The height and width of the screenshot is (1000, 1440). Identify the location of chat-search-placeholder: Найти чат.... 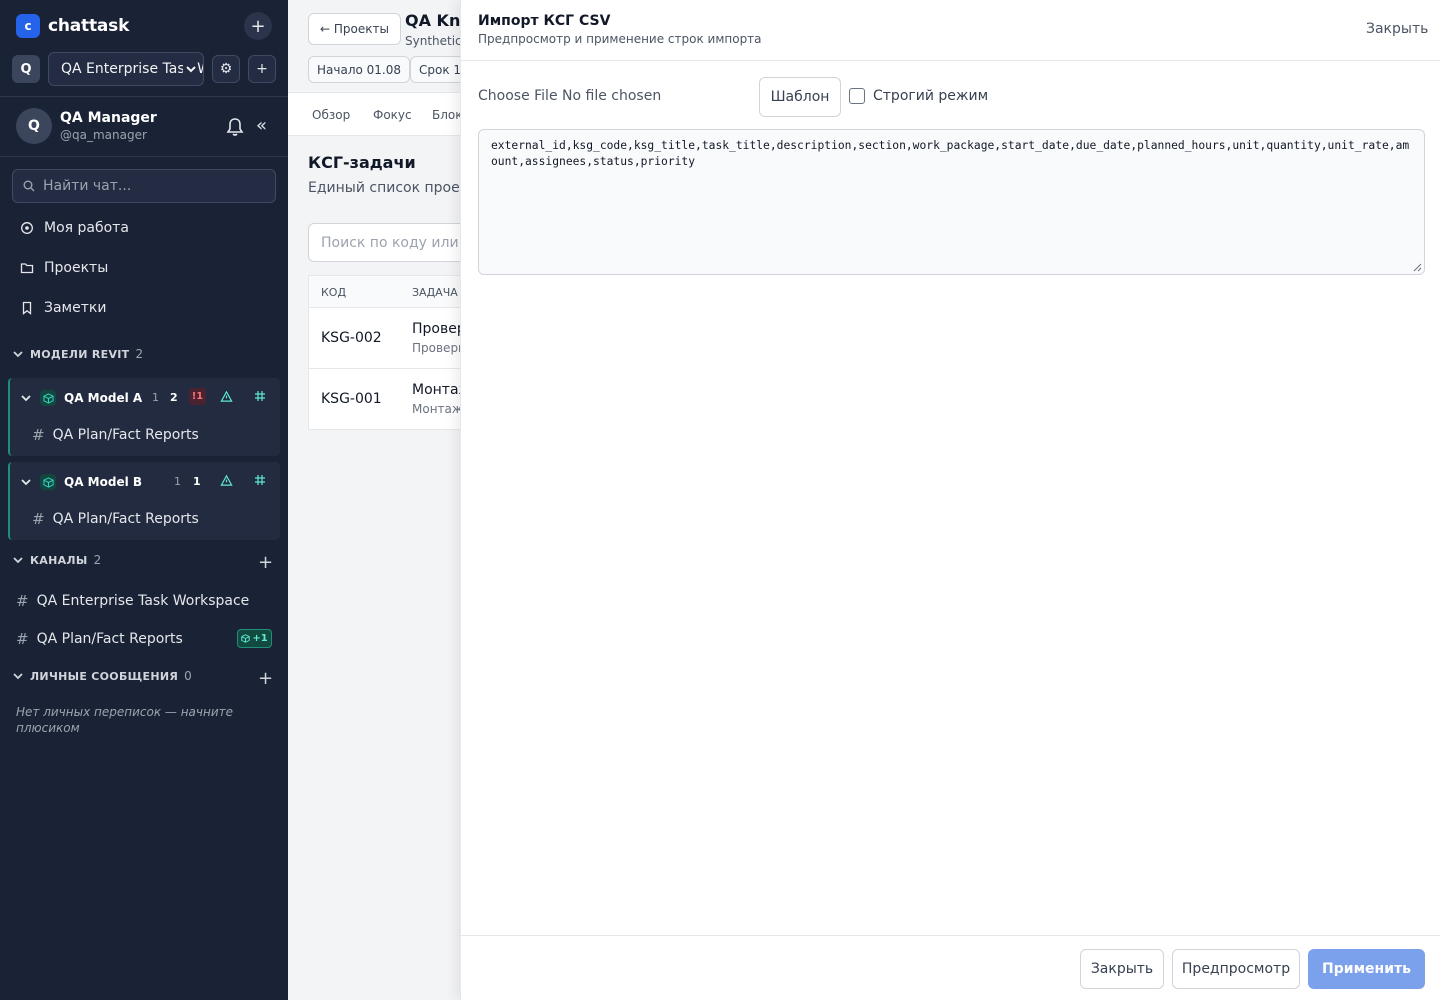
(87, 186).